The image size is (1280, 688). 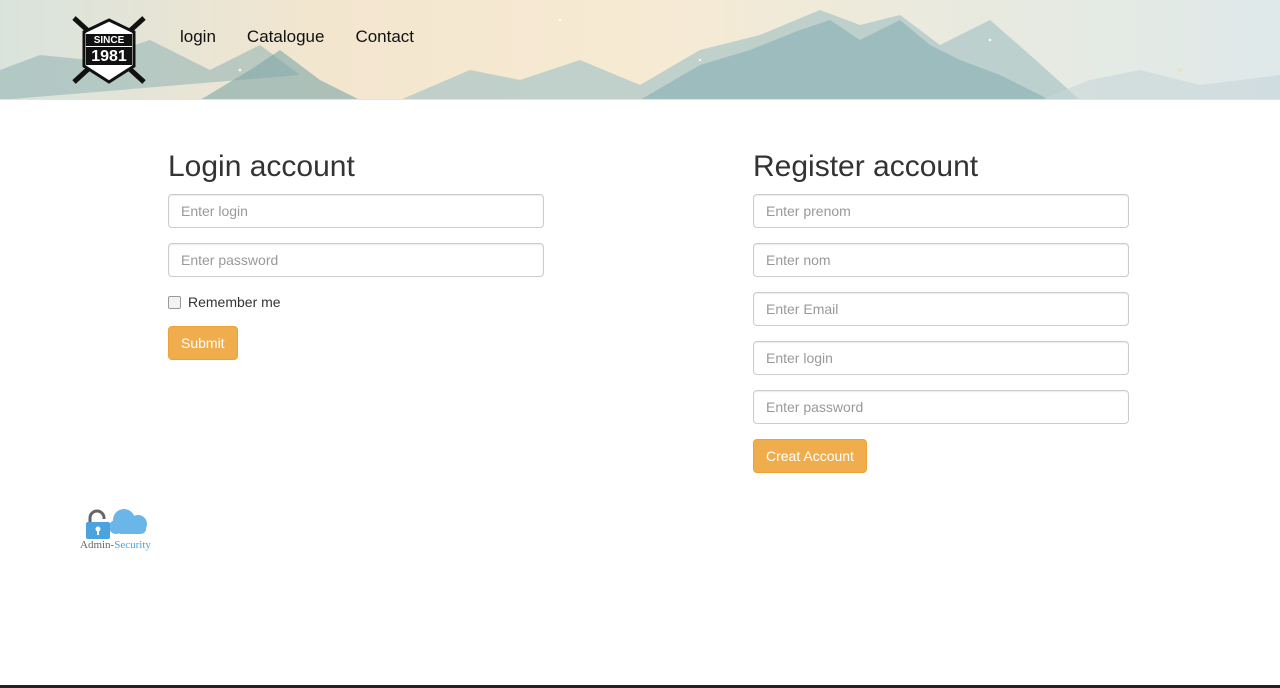 I want to click on logo-text-year: 1981, so click(x=109, y=56).